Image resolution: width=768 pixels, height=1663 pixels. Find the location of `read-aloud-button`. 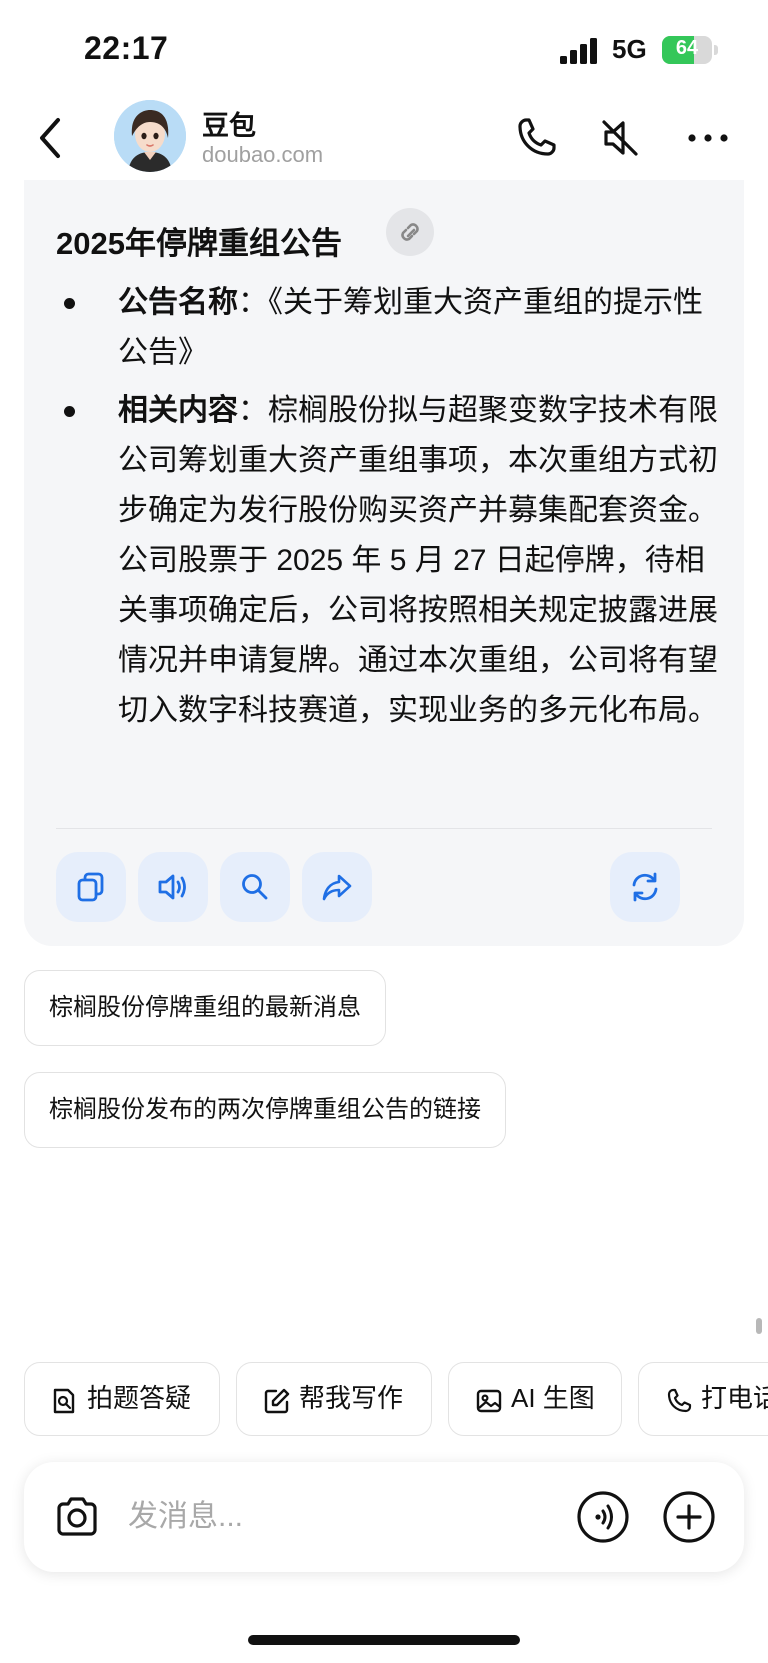

read-aloud-button is located at coordinates (173, 887).